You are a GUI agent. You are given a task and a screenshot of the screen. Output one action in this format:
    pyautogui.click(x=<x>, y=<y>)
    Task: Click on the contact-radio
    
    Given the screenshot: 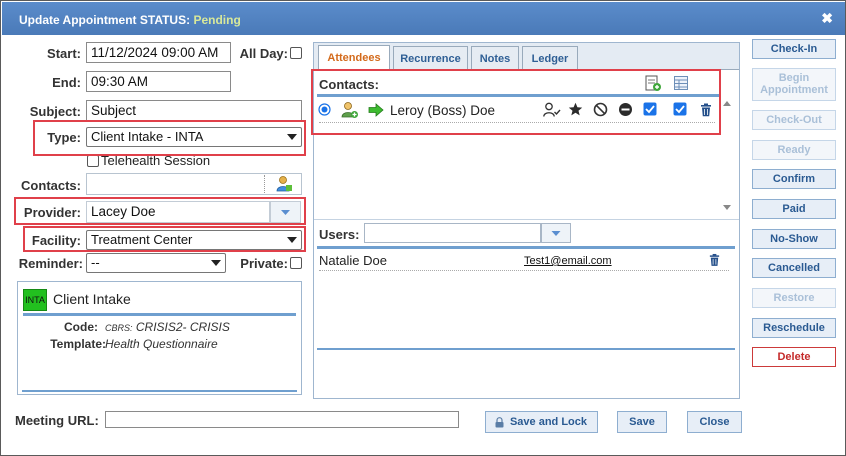 What is the action you would take?
    pyautogui.click(x=324, y=109)
    